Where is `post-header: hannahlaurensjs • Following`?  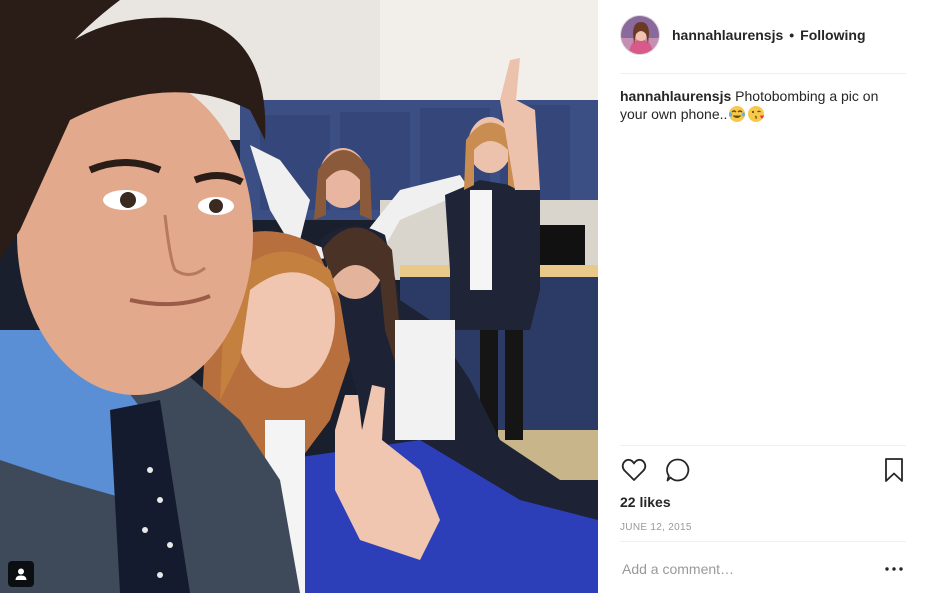 post-header: hannahlaurensjs • Following is located at coordinates (763, 35).